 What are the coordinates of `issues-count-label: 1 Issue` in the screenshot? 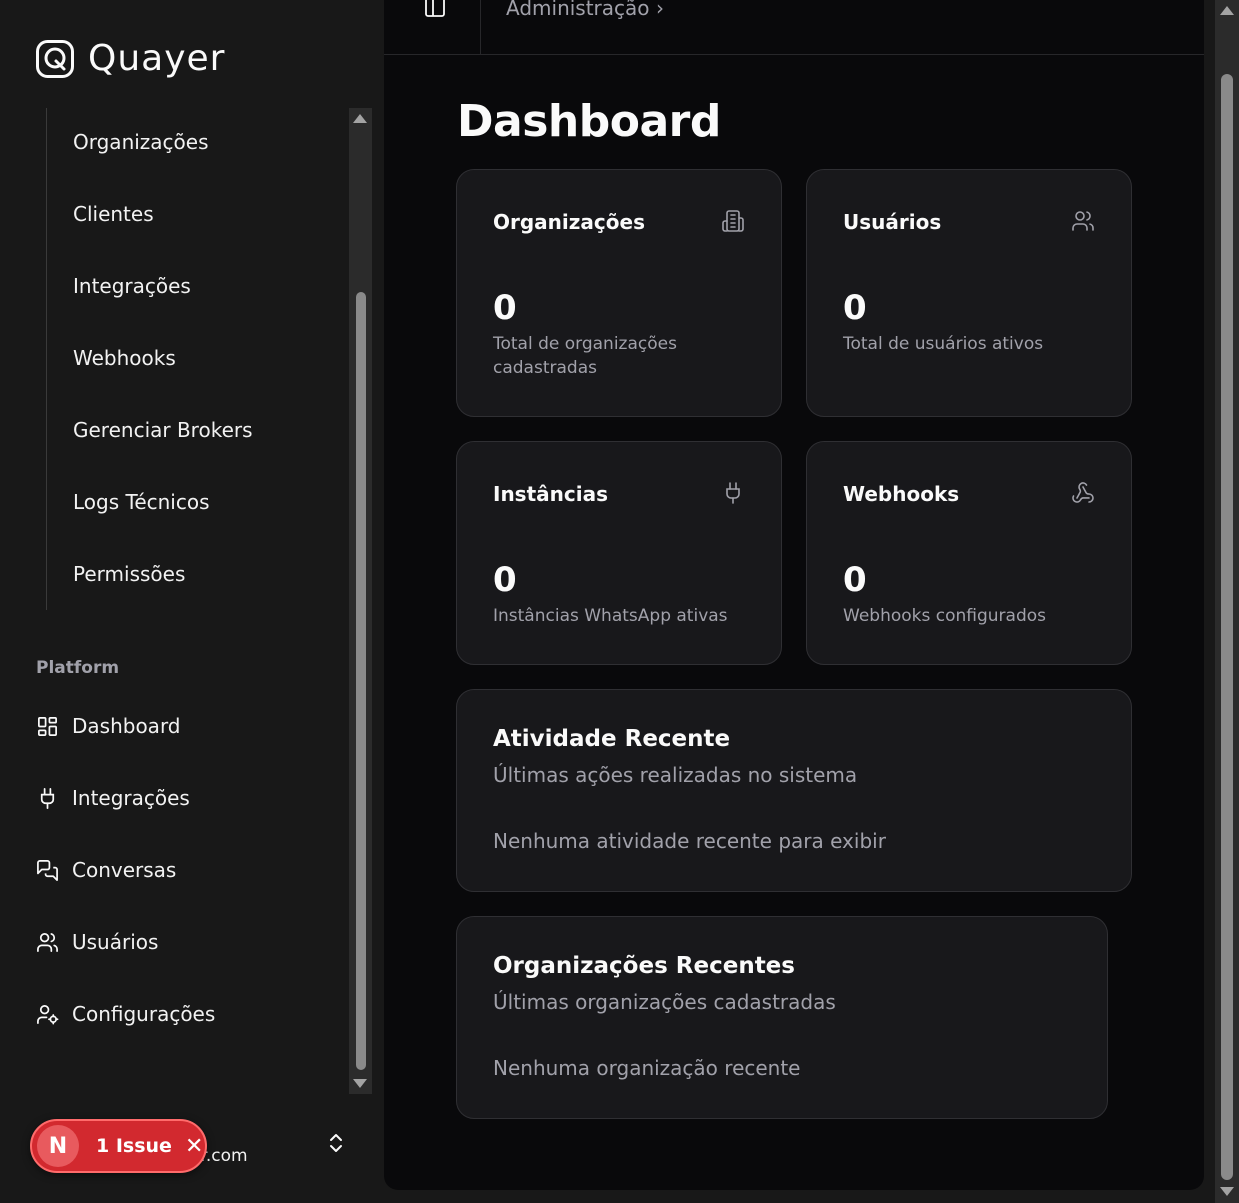 It's located at (134, 1146).